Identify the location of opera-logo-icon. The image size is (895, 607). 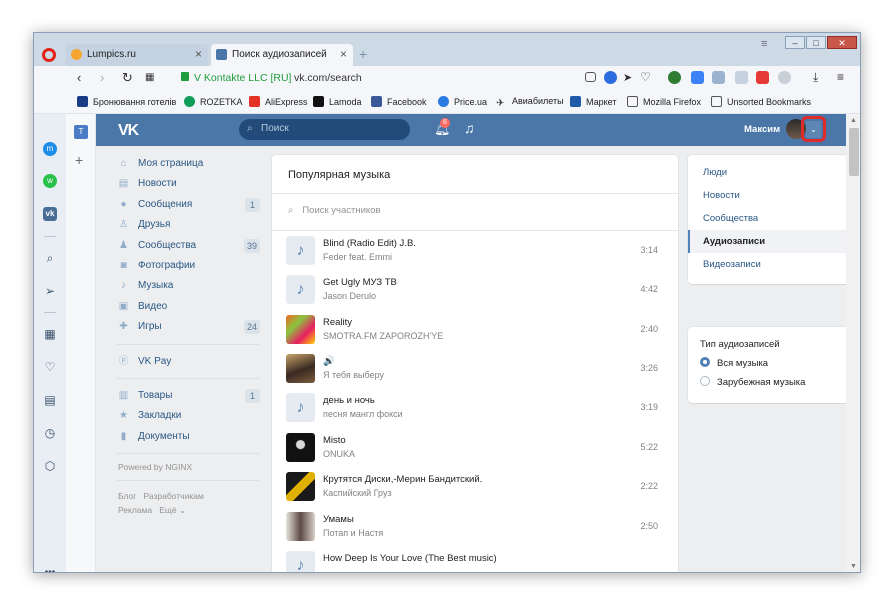
(49, 55).